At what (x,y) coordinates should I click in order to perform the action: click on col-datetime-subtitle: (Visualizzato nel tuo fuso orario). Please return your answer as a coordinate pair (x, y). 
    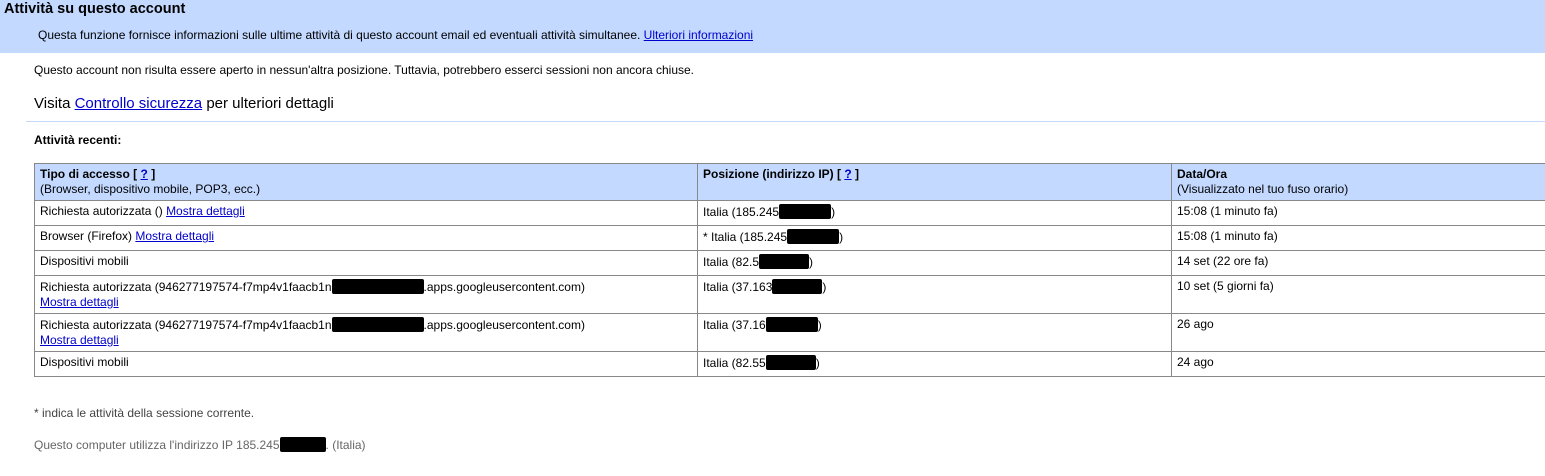
    Looking at the image, I should click on (1263, 189).